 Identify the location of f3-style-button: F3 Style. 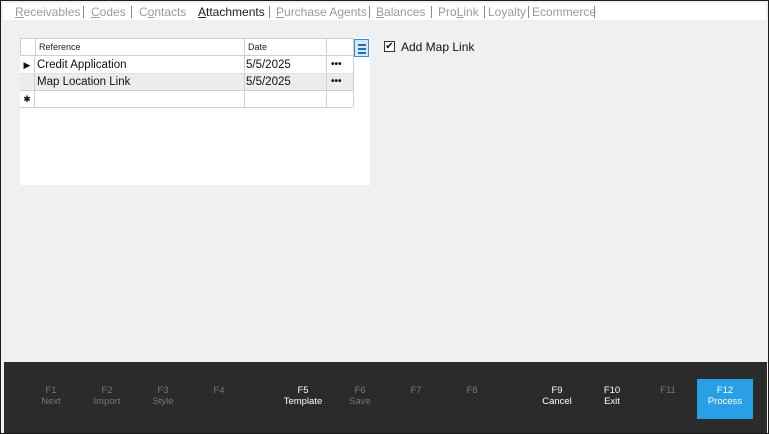
(163, 396).